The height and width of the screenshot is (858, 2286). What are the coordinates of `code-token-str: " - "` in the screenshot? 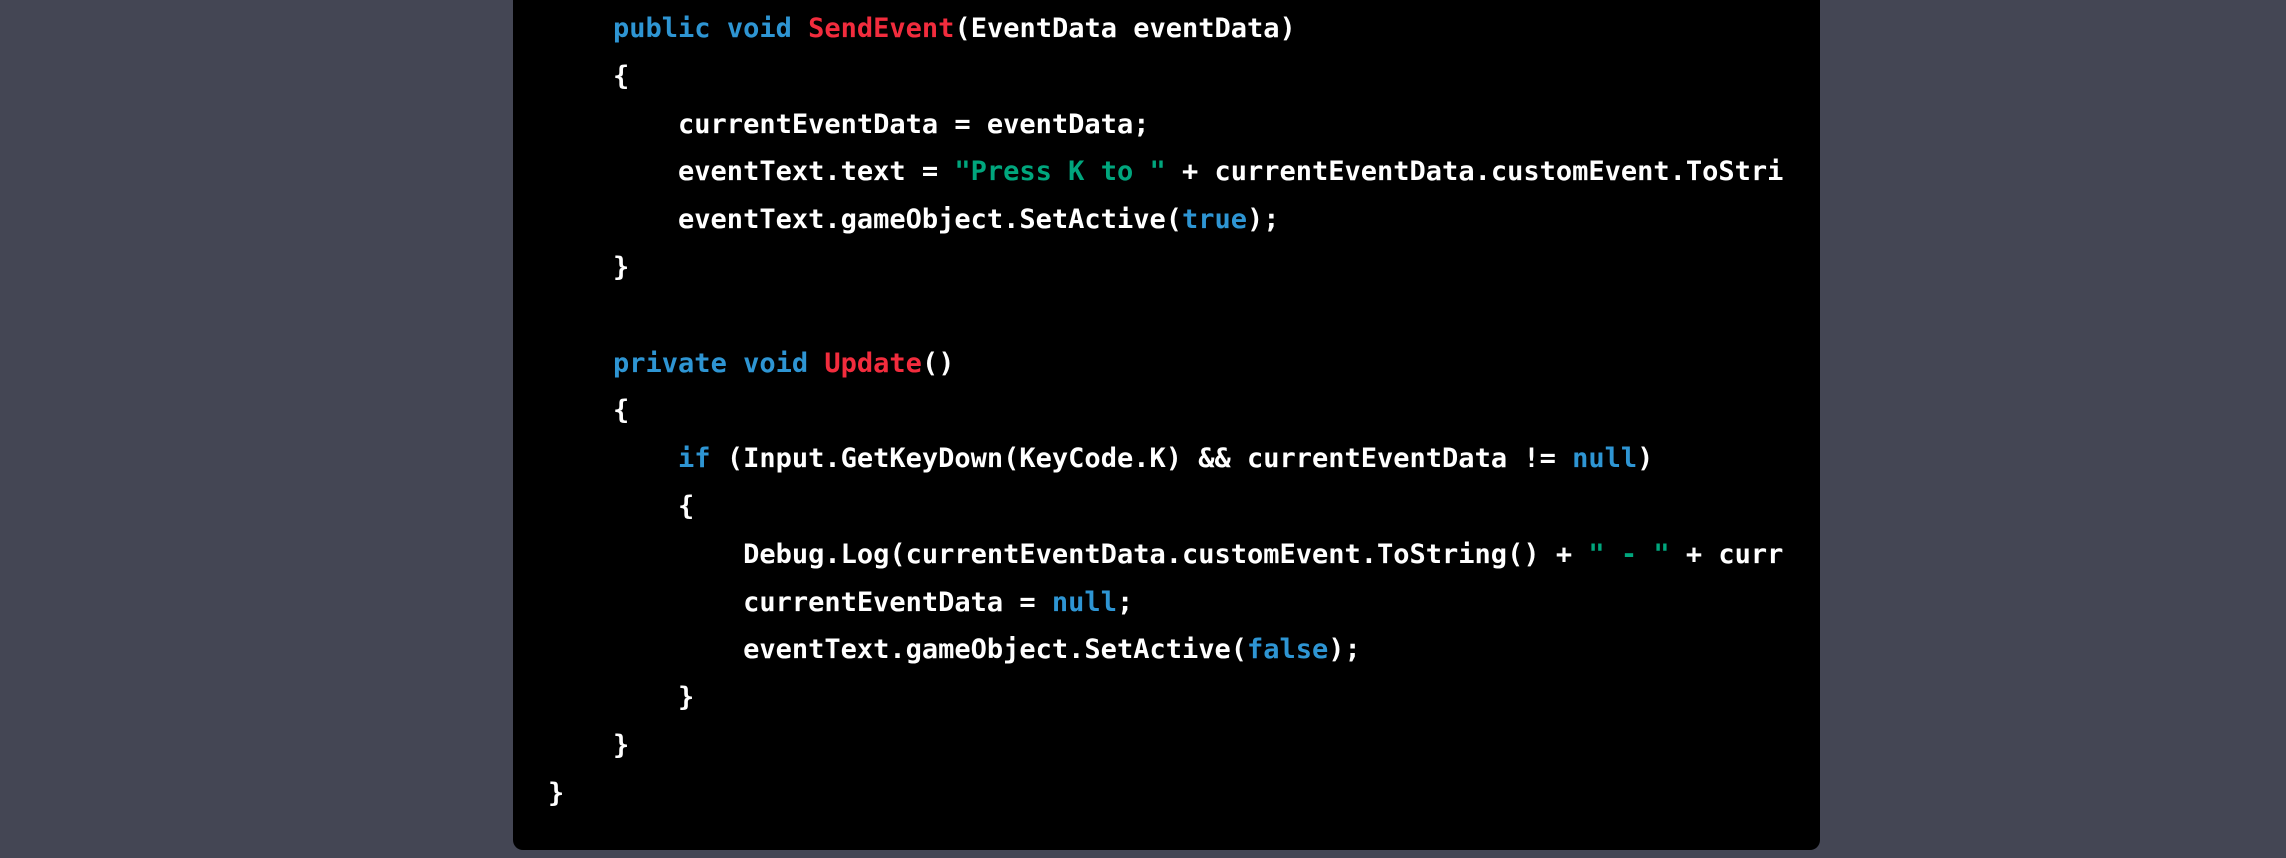 It's located at (1629, 554).